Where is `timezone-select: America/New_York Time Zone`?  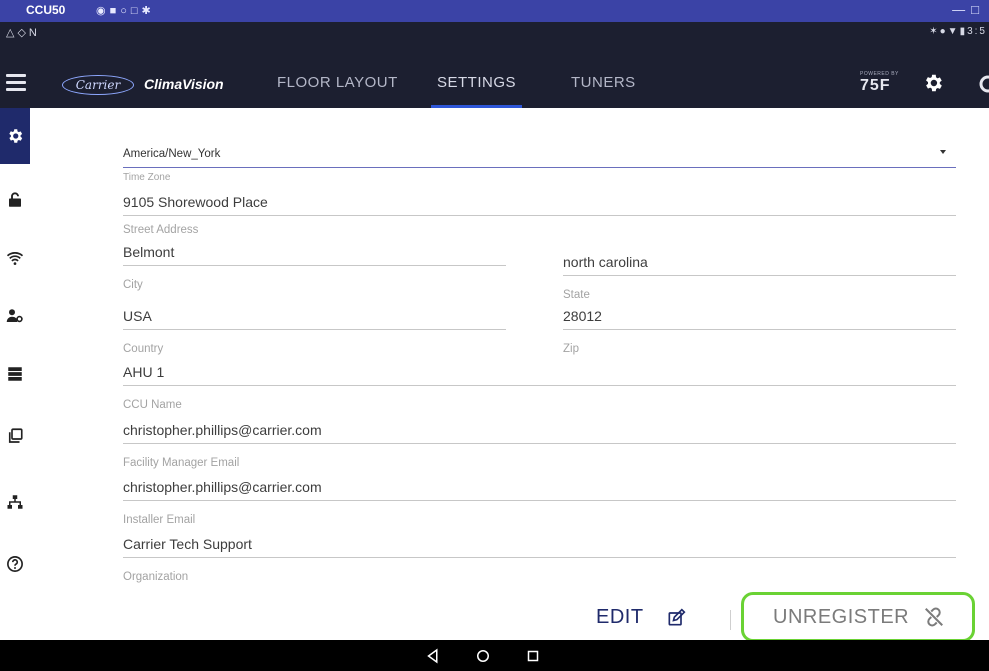
timezone-select: America/New_York Time Zone is located at coordinates (539, 163).